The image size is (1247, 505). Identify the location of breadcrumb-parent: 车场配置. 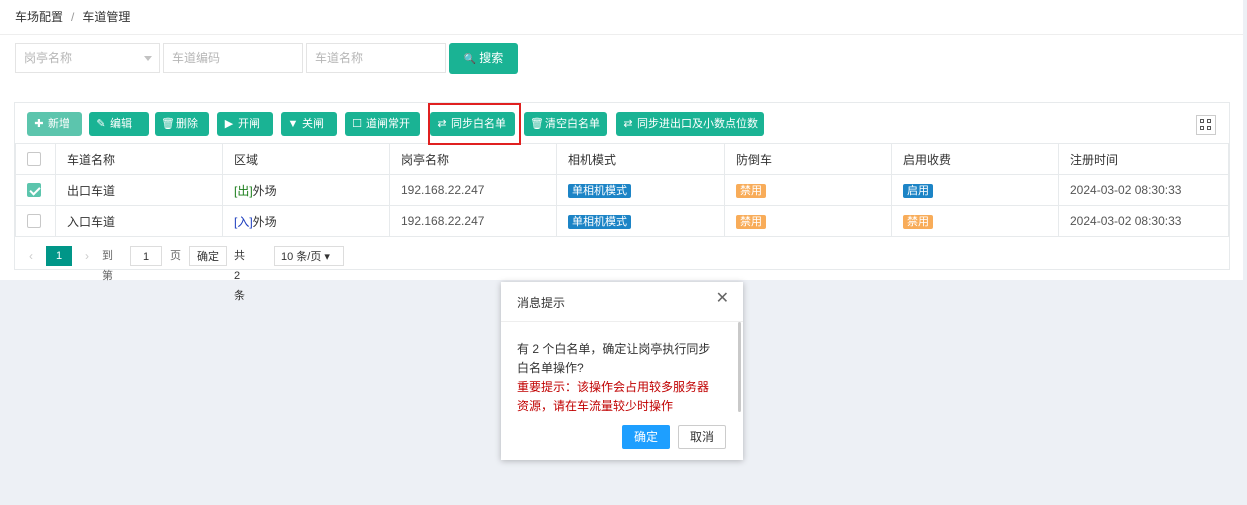
(39, 17).